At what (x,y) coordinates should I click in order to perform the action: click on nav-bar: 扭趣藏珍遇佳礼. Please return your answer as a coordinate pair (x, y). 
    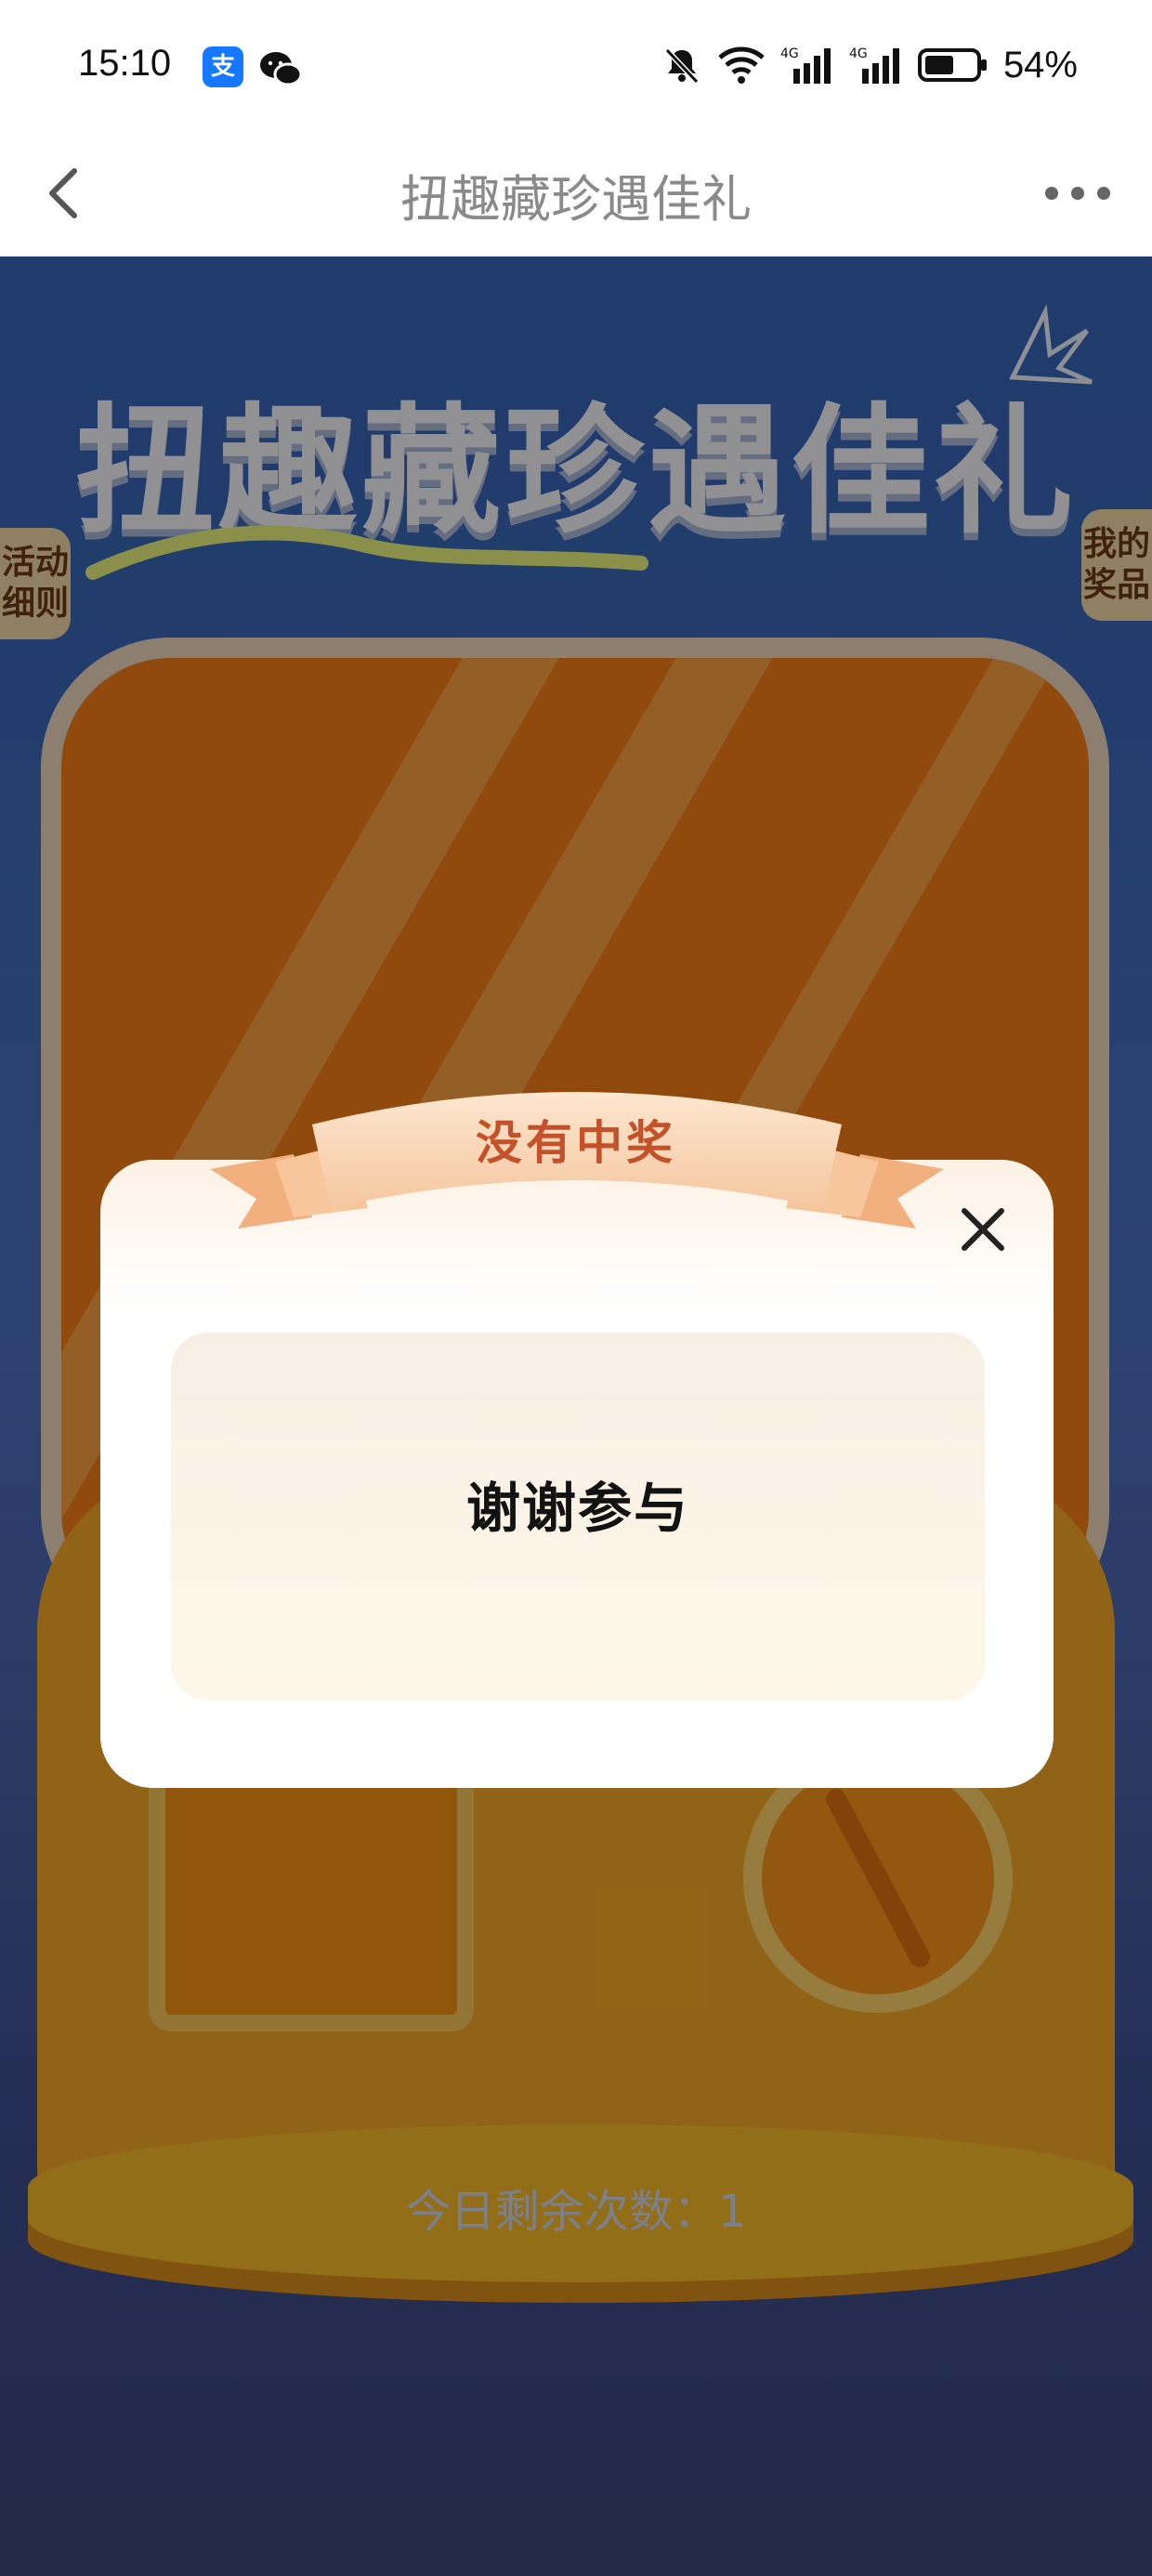
    Looking at the image, I should click on (576, 193).